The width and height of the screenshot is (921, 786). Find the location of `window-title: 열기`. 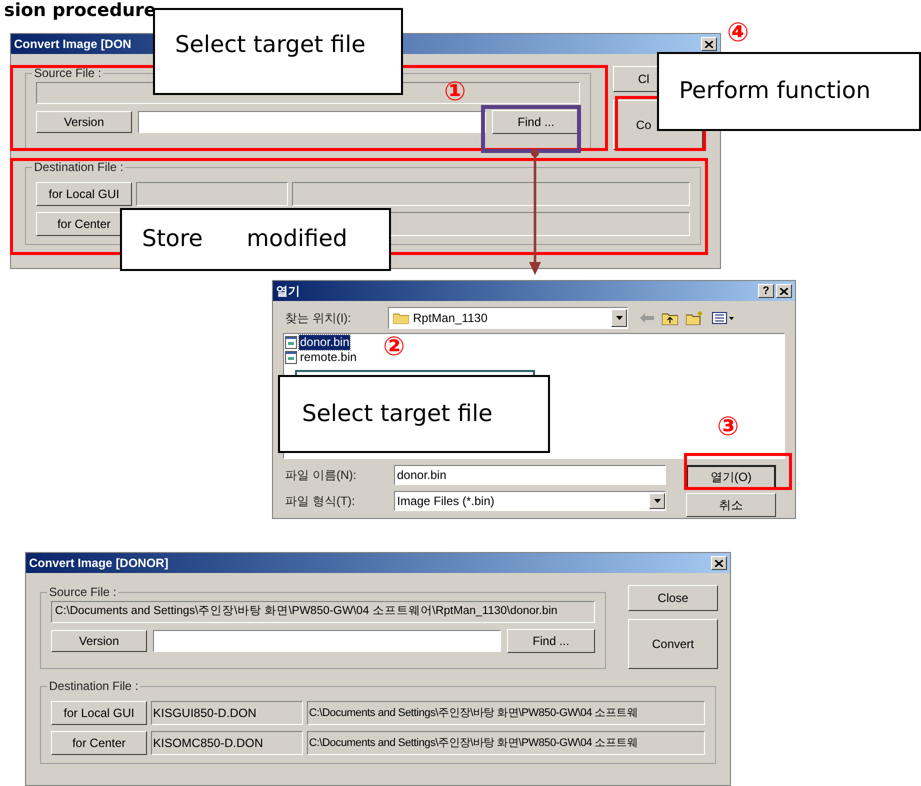

window-title: 열기 is located at coordinates (288, 291).